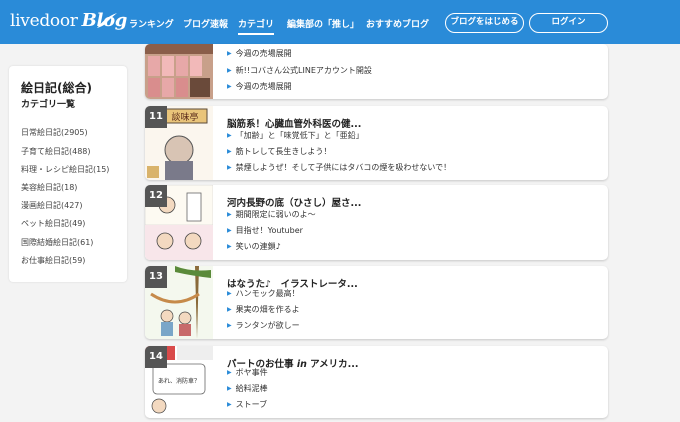  What do you see at coordinates (107, 20) in the screenshot?
I see `logo-feather-icon` at bounding box center [107, 20].